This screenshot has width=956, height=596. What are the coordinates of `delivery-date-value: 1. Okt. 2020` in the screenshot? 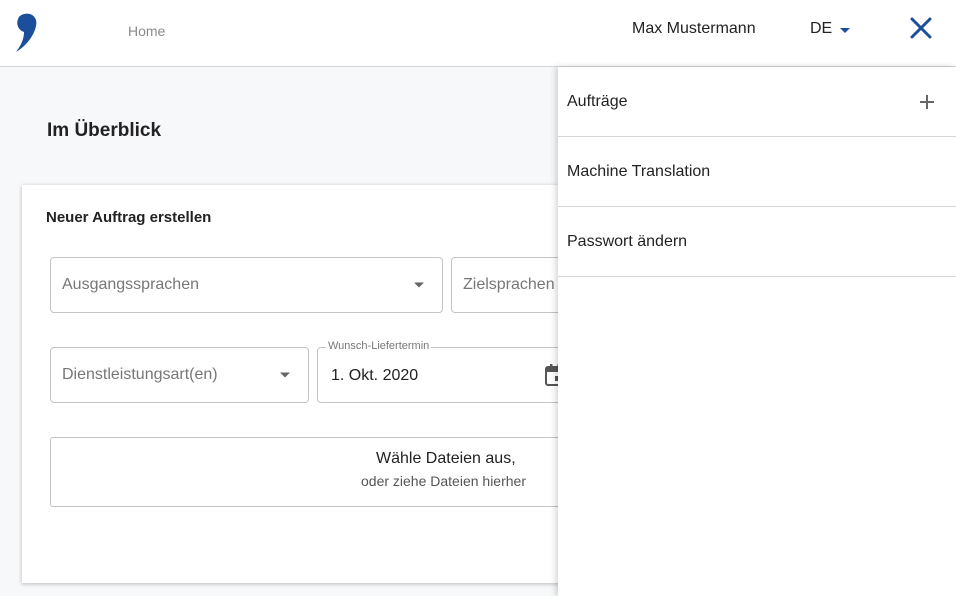 It's located at (374, 376).